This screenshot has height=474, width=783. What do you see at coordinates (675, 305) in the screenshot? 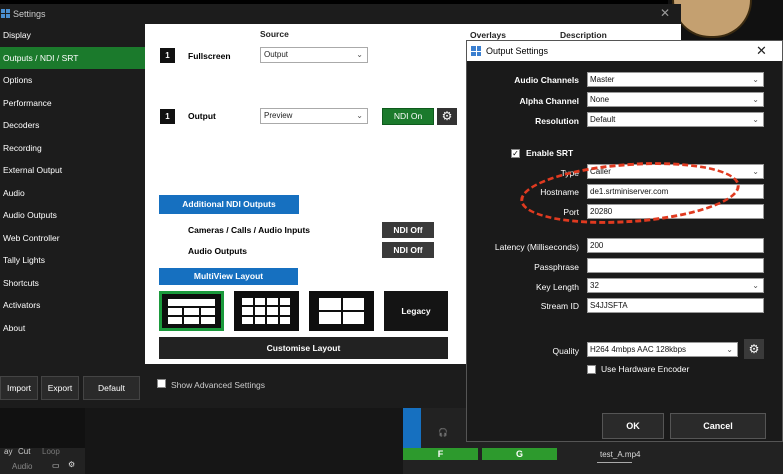
I see `stream-id-input: S4JJSFTA` at bounding box center [675, 305].